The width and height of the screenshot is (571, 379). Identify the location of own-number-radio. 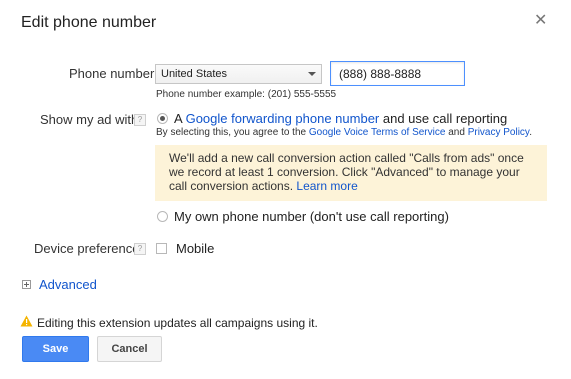
(162, 216).